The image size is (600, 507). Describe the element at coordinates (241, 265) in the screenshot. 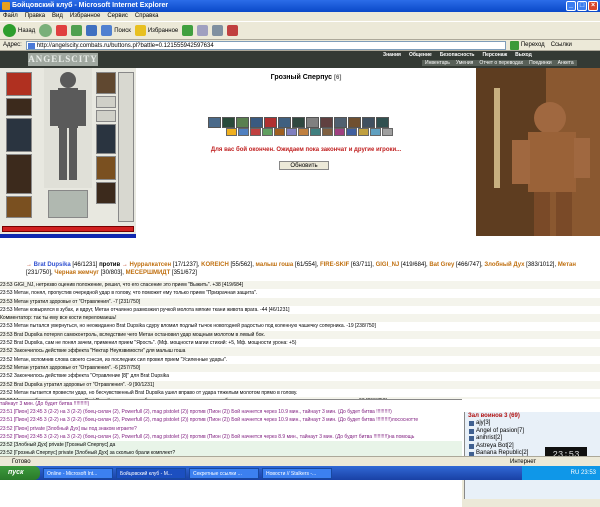

I see `enemy-1-hp: [55/562]` at that location.